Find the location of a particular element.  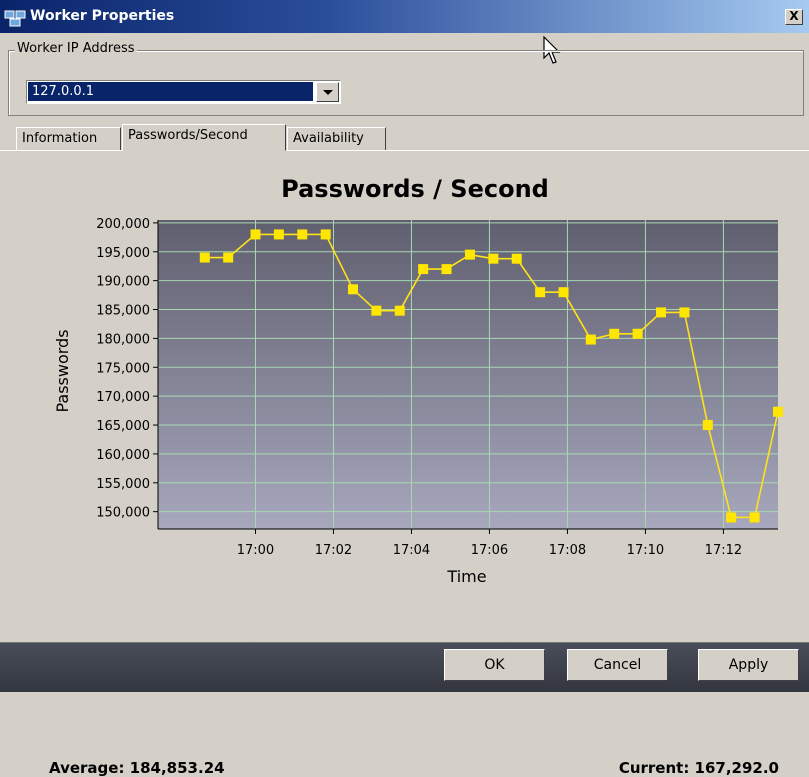

y-tick-label: 170,000 is located at coordinates (123, 397).